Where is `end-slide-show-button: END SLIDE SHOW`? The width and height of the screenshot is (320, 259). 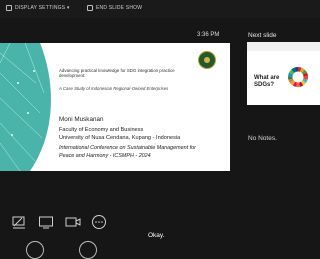 end-slide-show-button: END SLIDE SHOW is located at coordinates (114, 8).